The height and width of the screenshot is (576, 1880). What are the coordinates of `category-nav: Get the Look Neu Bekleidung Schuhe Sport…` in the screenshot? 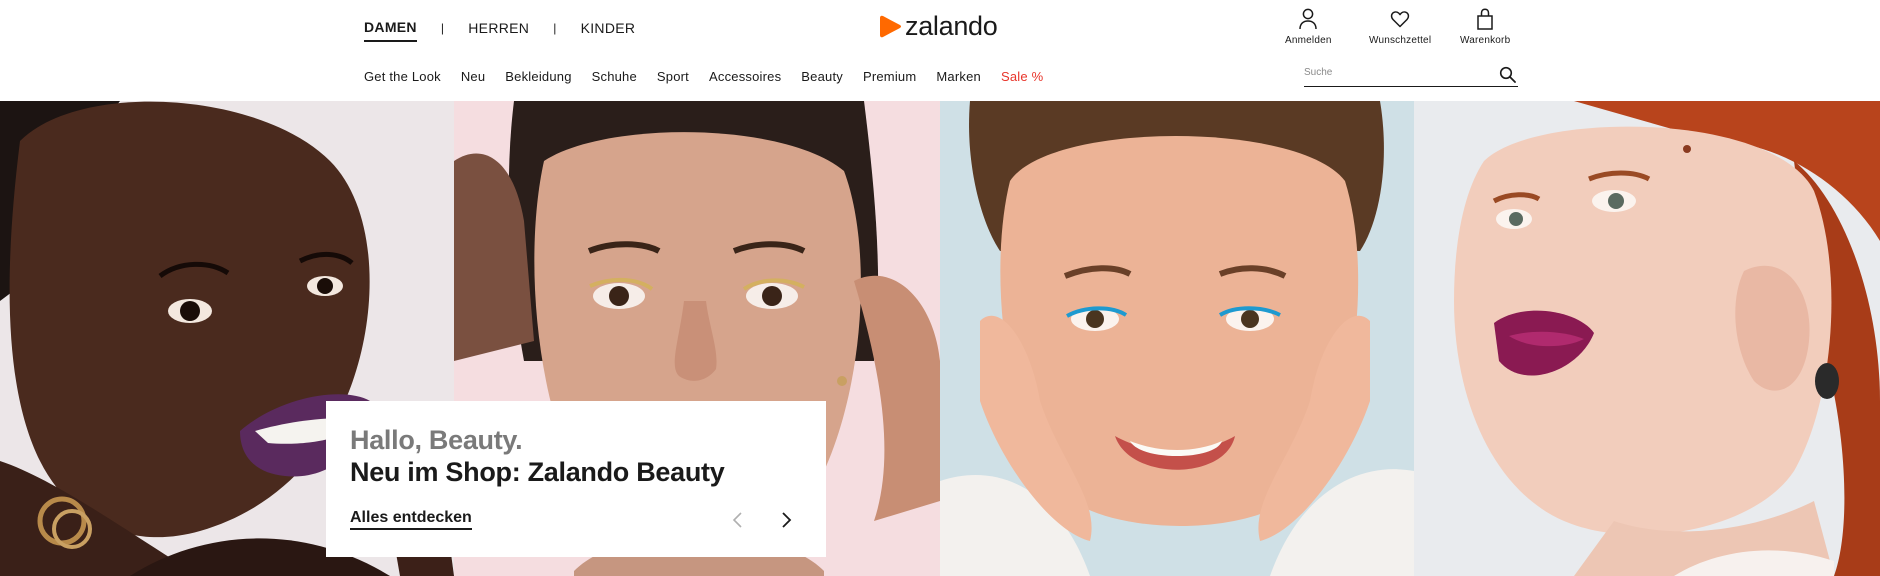 It's located at (713, 76).